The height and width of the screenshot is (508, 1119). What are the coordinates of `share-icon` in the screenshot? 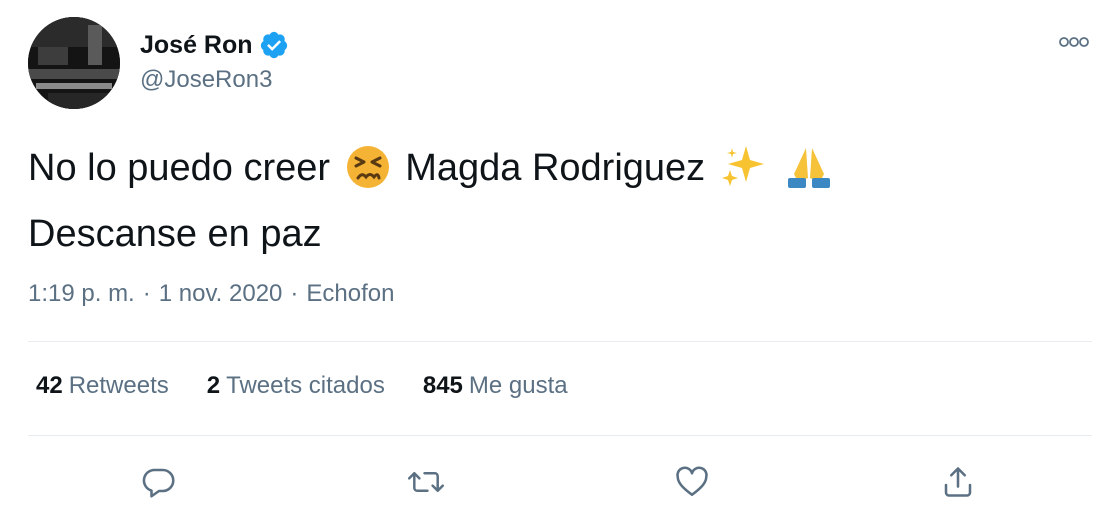 It's located at (958, 482).